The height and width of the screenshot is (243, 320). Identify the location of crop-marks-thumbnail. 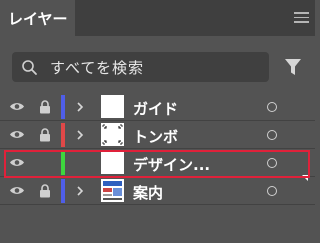
(112, 134).